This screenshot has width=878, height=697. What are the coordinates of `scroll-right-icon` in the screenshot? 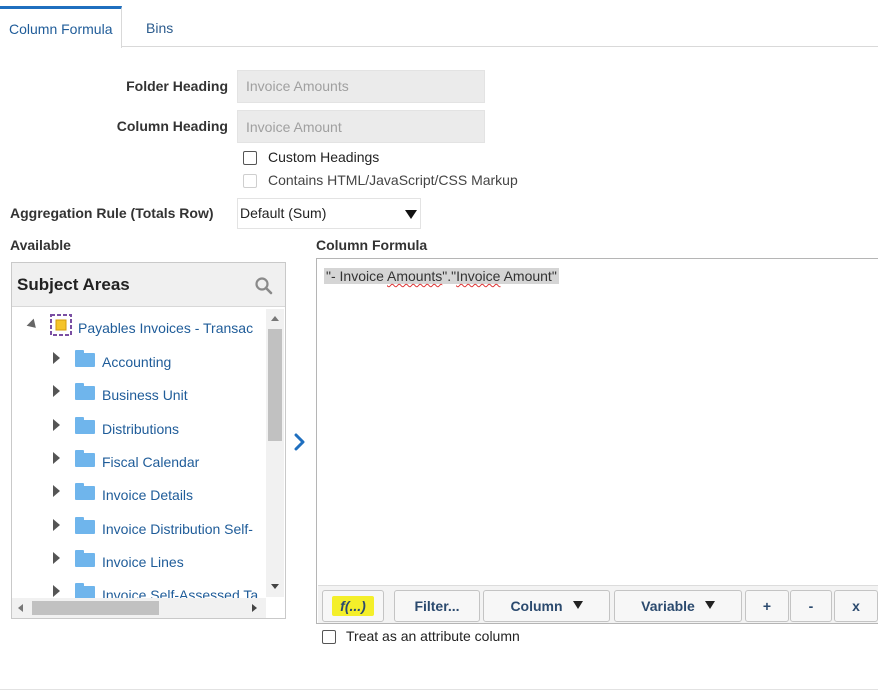 It's located at (254, 608).